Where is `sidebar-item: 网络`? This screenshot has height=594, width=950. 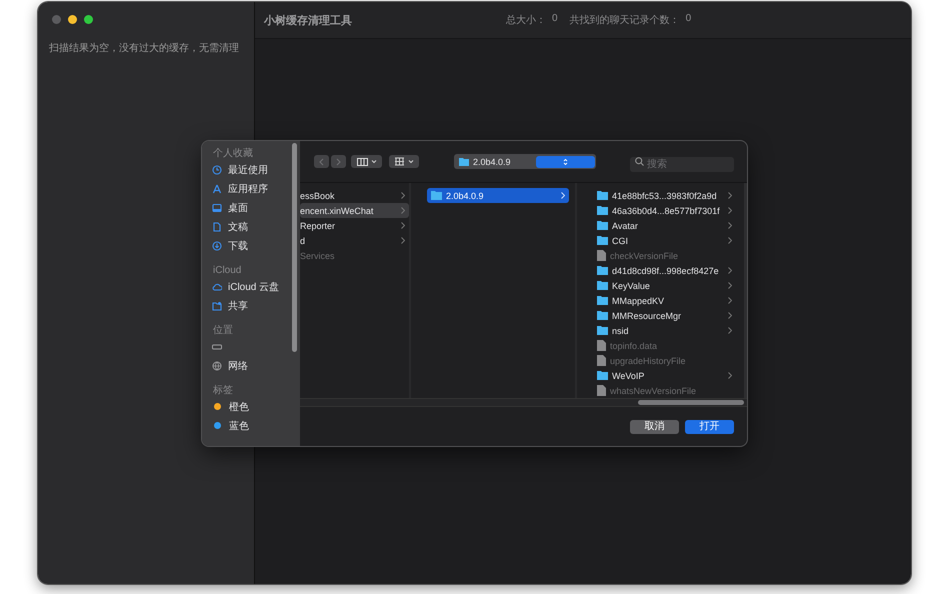 sidebar-item: 网络 is located at coordinates (238, 365).